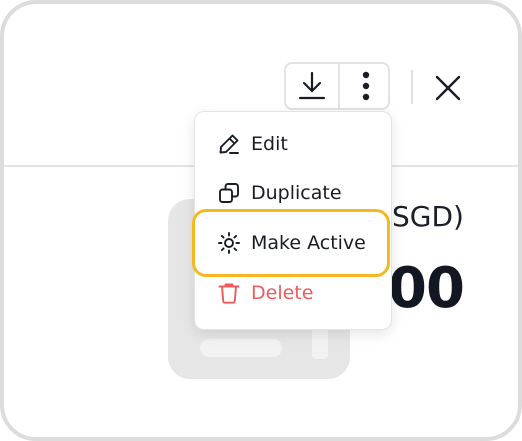 This screenshot has height=441, width=522. What do you see at coordinates (428, 216) in the screenshot?
I see `currency-heading: SGD)` at bounding box center [428, 216].